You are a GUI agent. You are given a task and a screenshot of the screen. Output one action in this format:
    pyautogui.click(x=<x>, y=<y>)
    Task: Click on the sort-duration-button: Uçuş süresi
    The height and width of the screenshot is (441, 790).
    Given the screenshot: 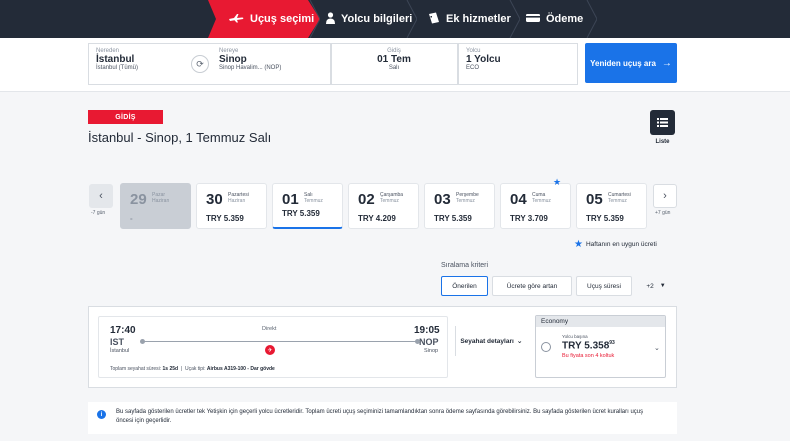 What is the action you would take?
    pyautogui.click(x=604, y=286)
    